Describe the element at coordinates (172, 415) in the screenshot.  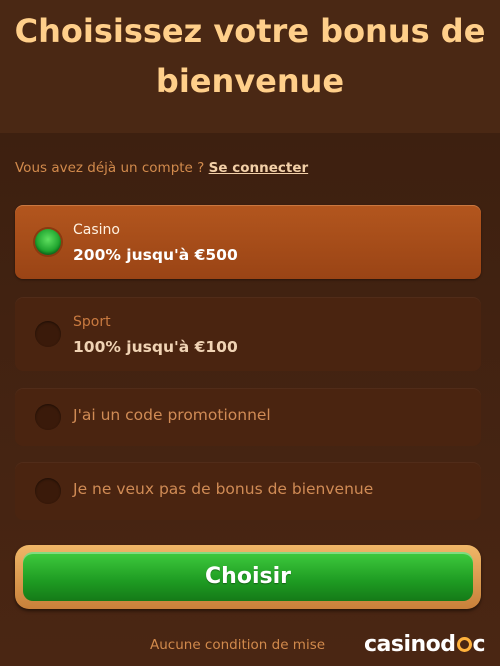
I see `option-promo-code-label: J'ai un code promotionnel` at that location.